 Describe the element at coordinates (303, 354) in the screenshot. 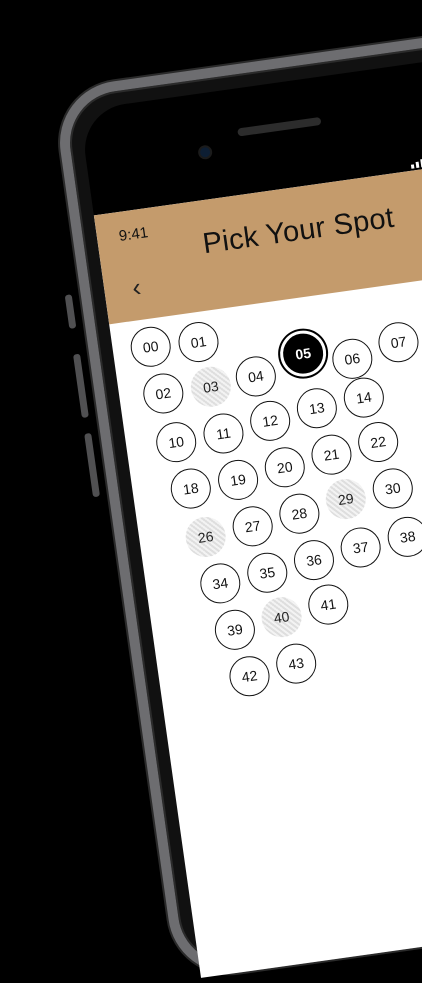

I see `spot-05-selected: 05` at that location.